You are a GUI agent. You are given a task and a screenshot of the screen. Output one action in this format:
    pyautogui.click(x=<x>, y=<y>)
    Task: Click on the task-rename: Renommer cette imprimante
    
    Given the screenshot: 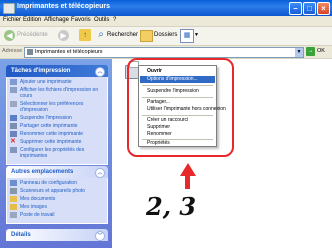 What is the action you would take?
    pyautogui.click(x=57, y=134)
    